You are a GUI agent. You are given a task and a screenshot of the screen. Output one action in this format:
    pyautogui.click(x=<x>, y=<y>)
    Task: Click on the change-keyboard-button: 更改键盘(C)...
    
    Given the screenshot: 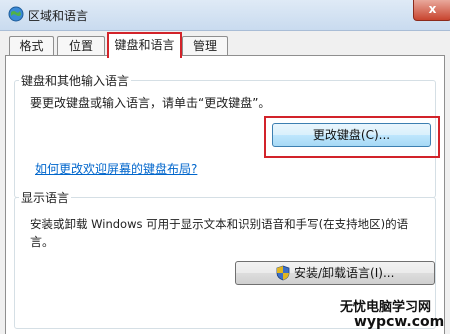 What is the action you would take?
    pyautogui.click(x=351, y=135)
    